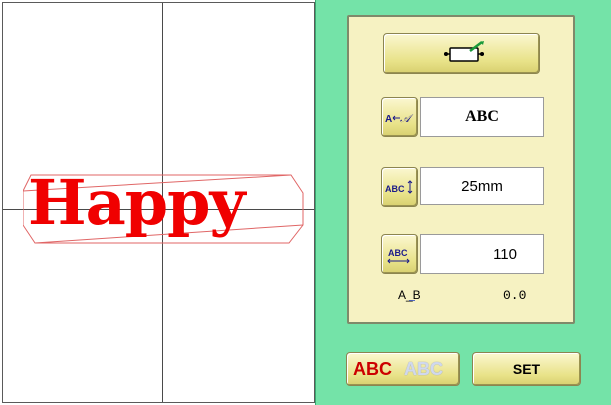  I want to click on hoop-frame-button, so click(461, 53).